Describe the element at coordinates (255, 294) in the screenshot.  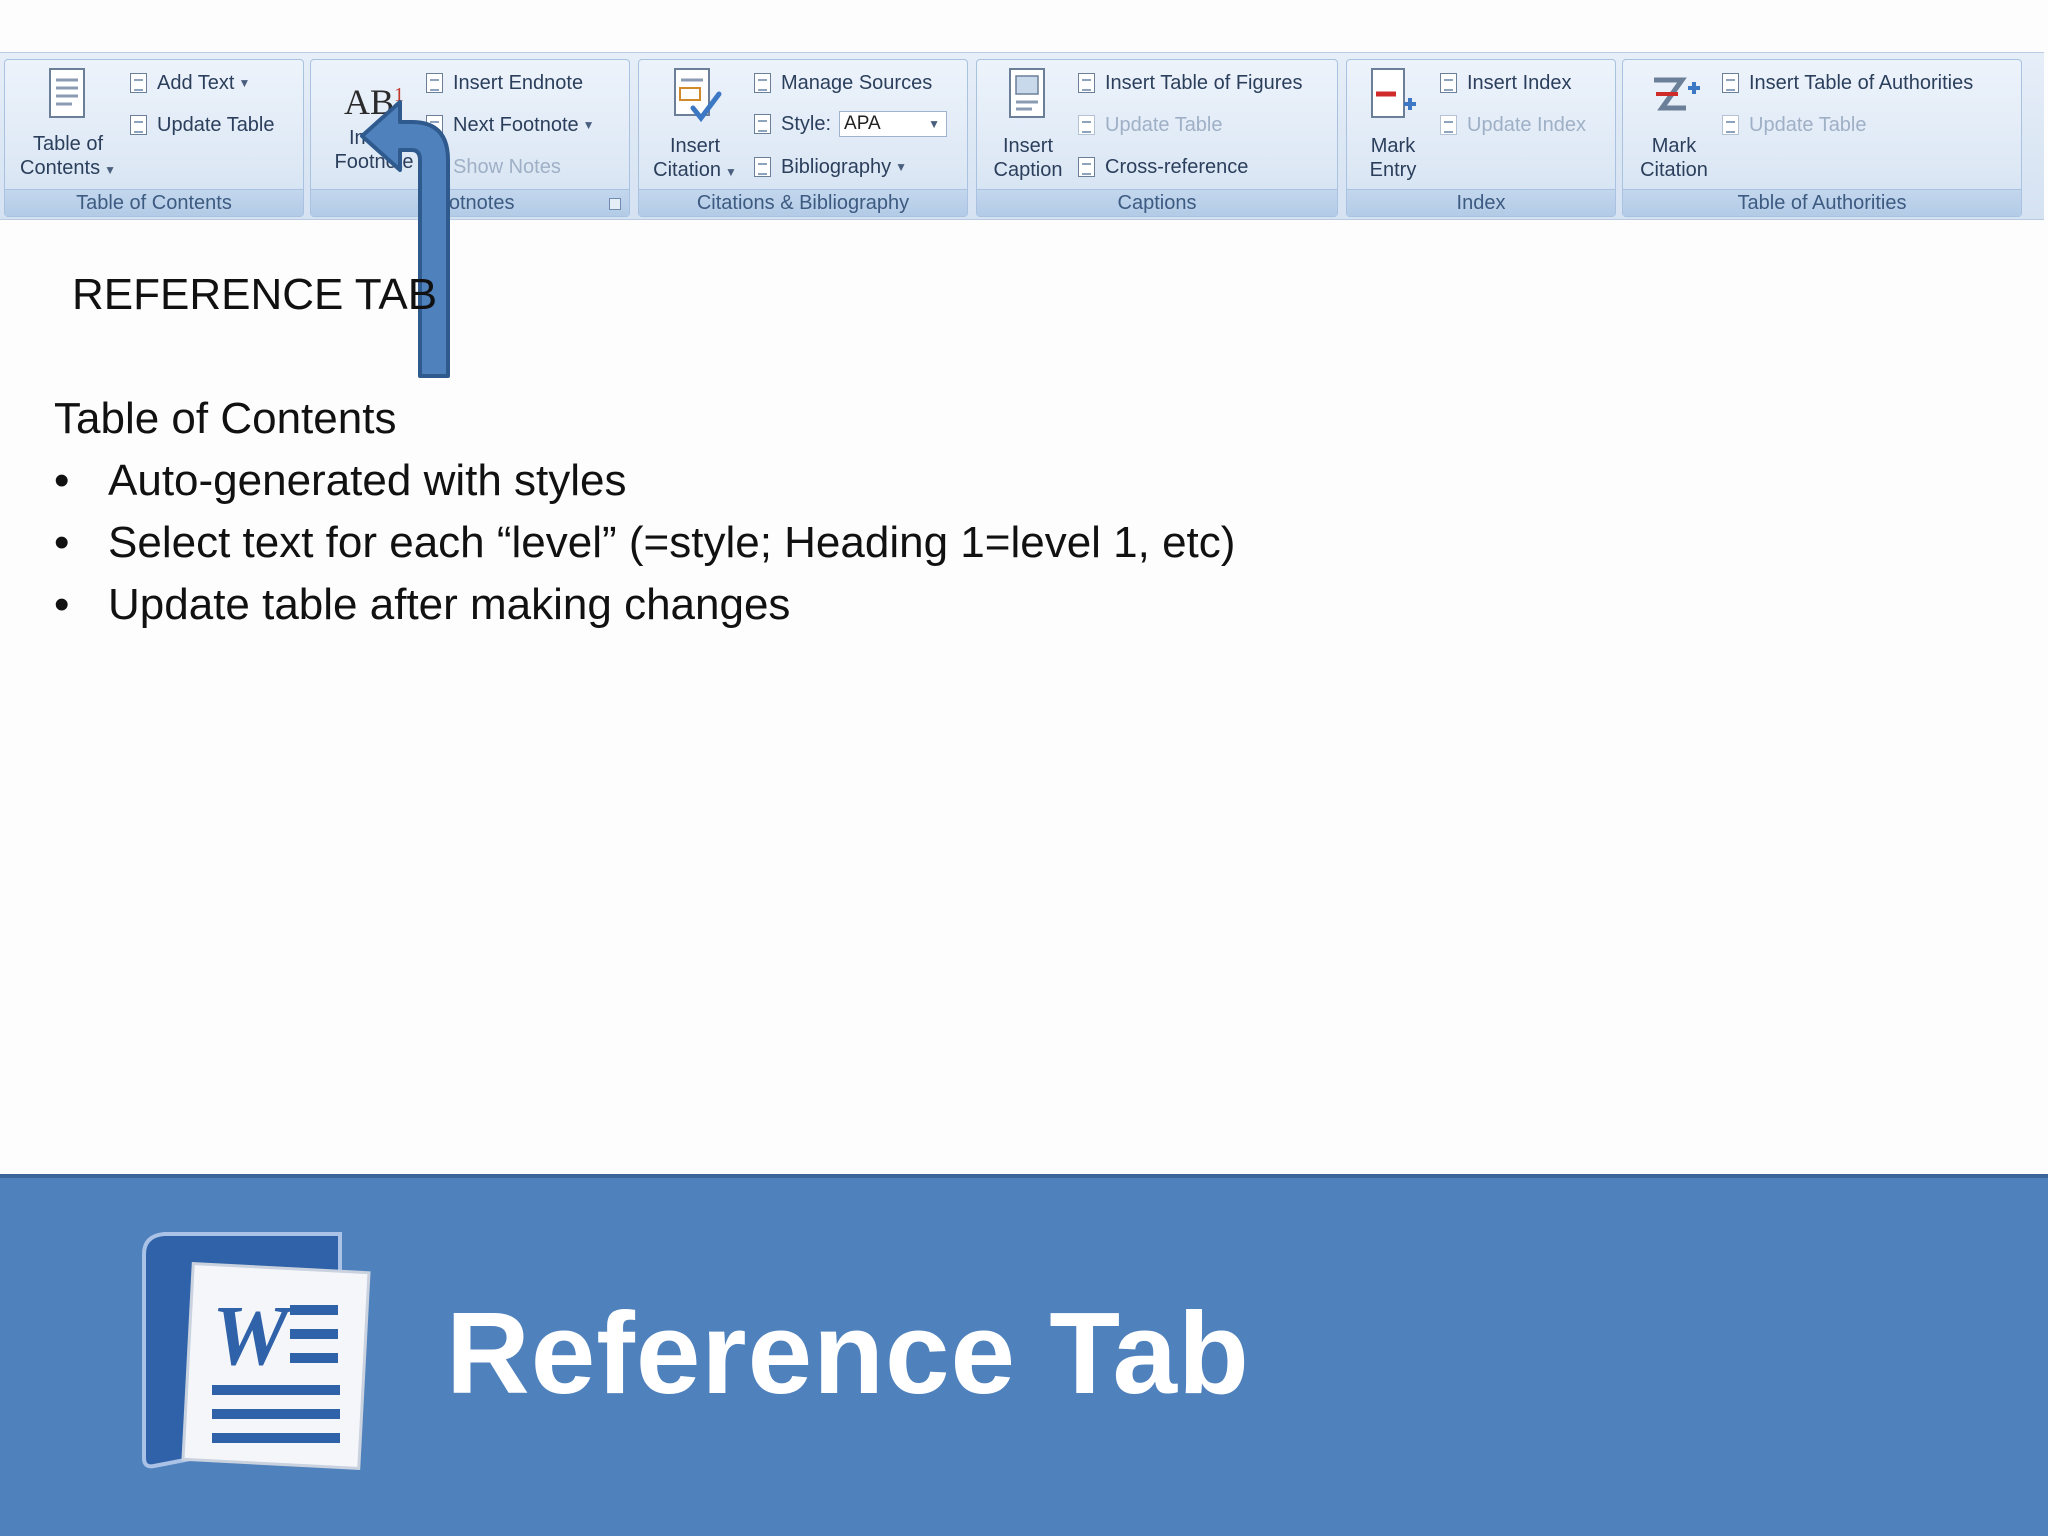
I see `reference-tab-label: REFERENCE TAB` at that location.